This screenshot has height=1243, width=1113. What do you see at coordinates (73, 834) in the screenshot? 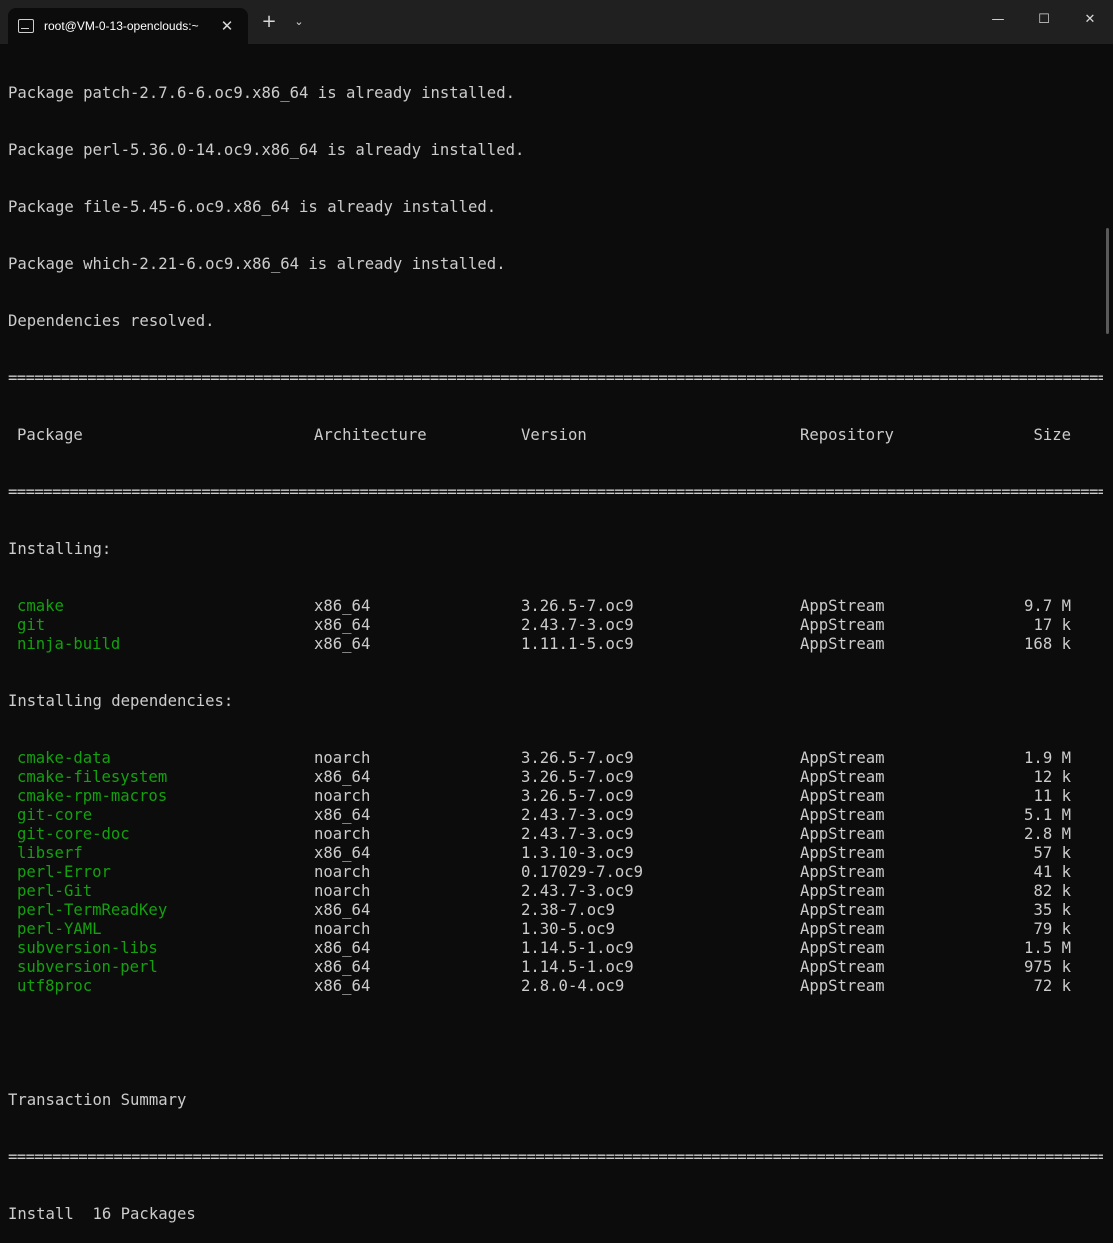
I see `package-name: git-core-doc` at bounding box center [73, 834].